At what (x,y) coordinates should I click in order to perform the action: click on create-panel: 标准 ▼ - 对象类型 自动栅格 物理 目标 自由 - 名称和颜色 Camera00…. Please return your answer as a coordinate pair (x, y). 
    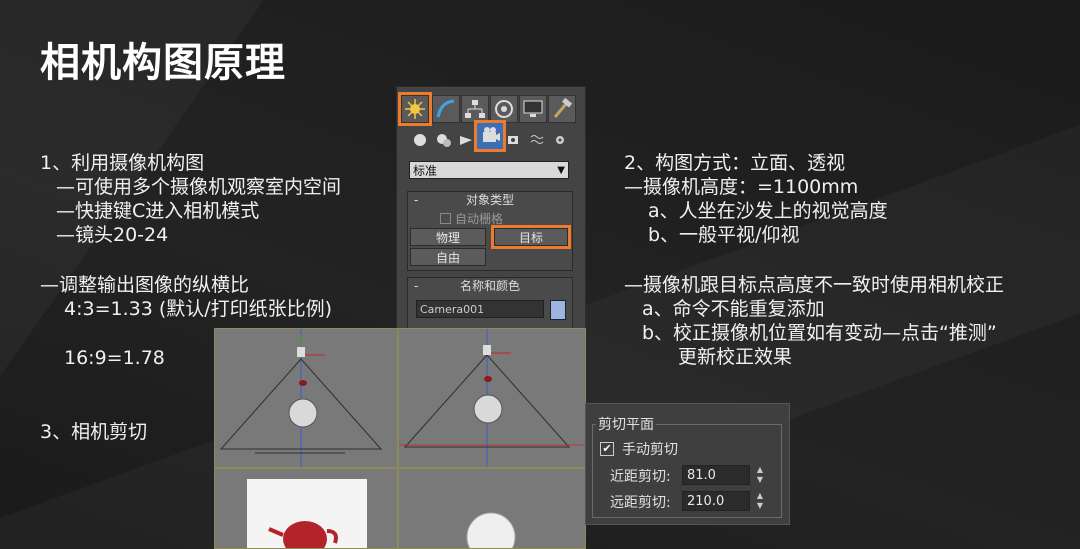
    Looking at the image, I should click on (491, 208).